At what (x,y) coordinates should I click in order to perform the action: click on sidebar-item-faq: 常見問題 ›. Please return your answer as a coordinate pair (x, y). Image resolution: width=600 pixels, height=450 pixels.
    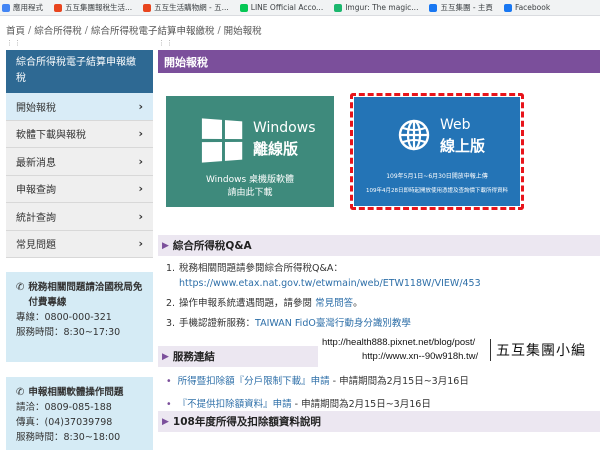
    Looking at the image, I should click on (79, 244).